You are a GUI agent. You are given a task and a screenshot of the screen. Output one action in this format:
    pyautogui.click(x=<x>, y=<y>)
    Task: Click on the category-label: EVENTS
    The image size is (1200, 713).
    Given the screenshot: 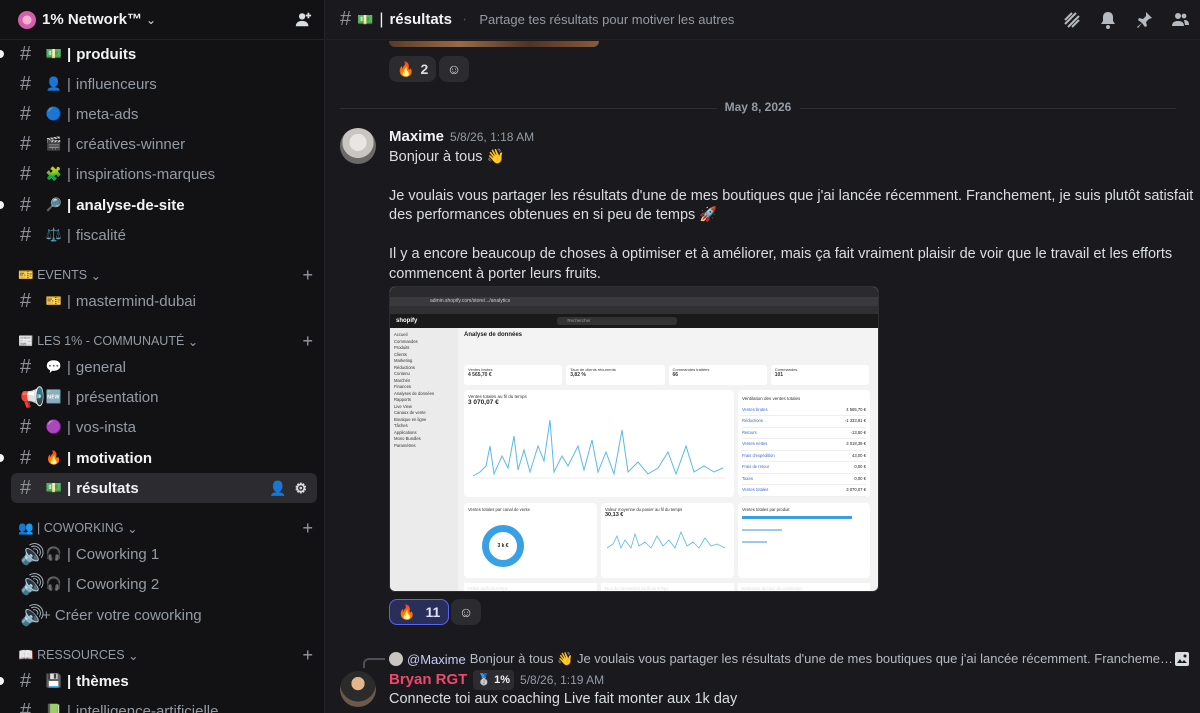 What is the action you would take?
    pyautogui.click(x=62, y=275)
    